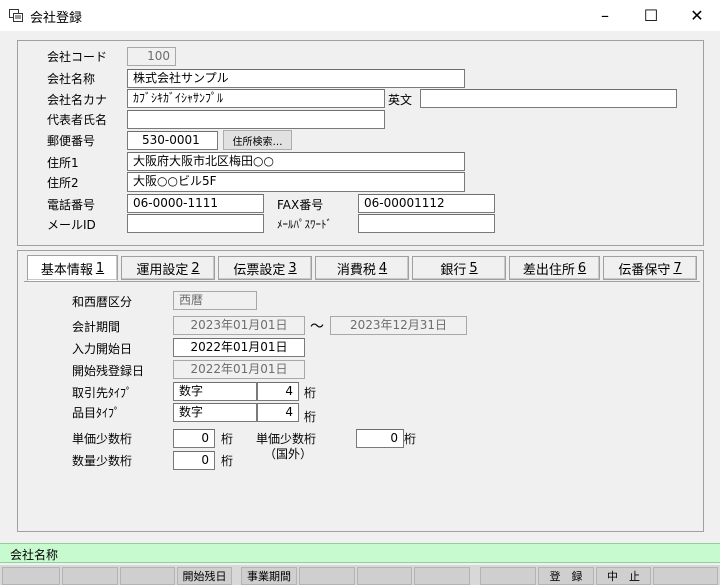 The image size is (720, 585). Describe the element at coordinates (102, 349) in the screenshot. I see `input-start-label: 入力開始日` at that location.